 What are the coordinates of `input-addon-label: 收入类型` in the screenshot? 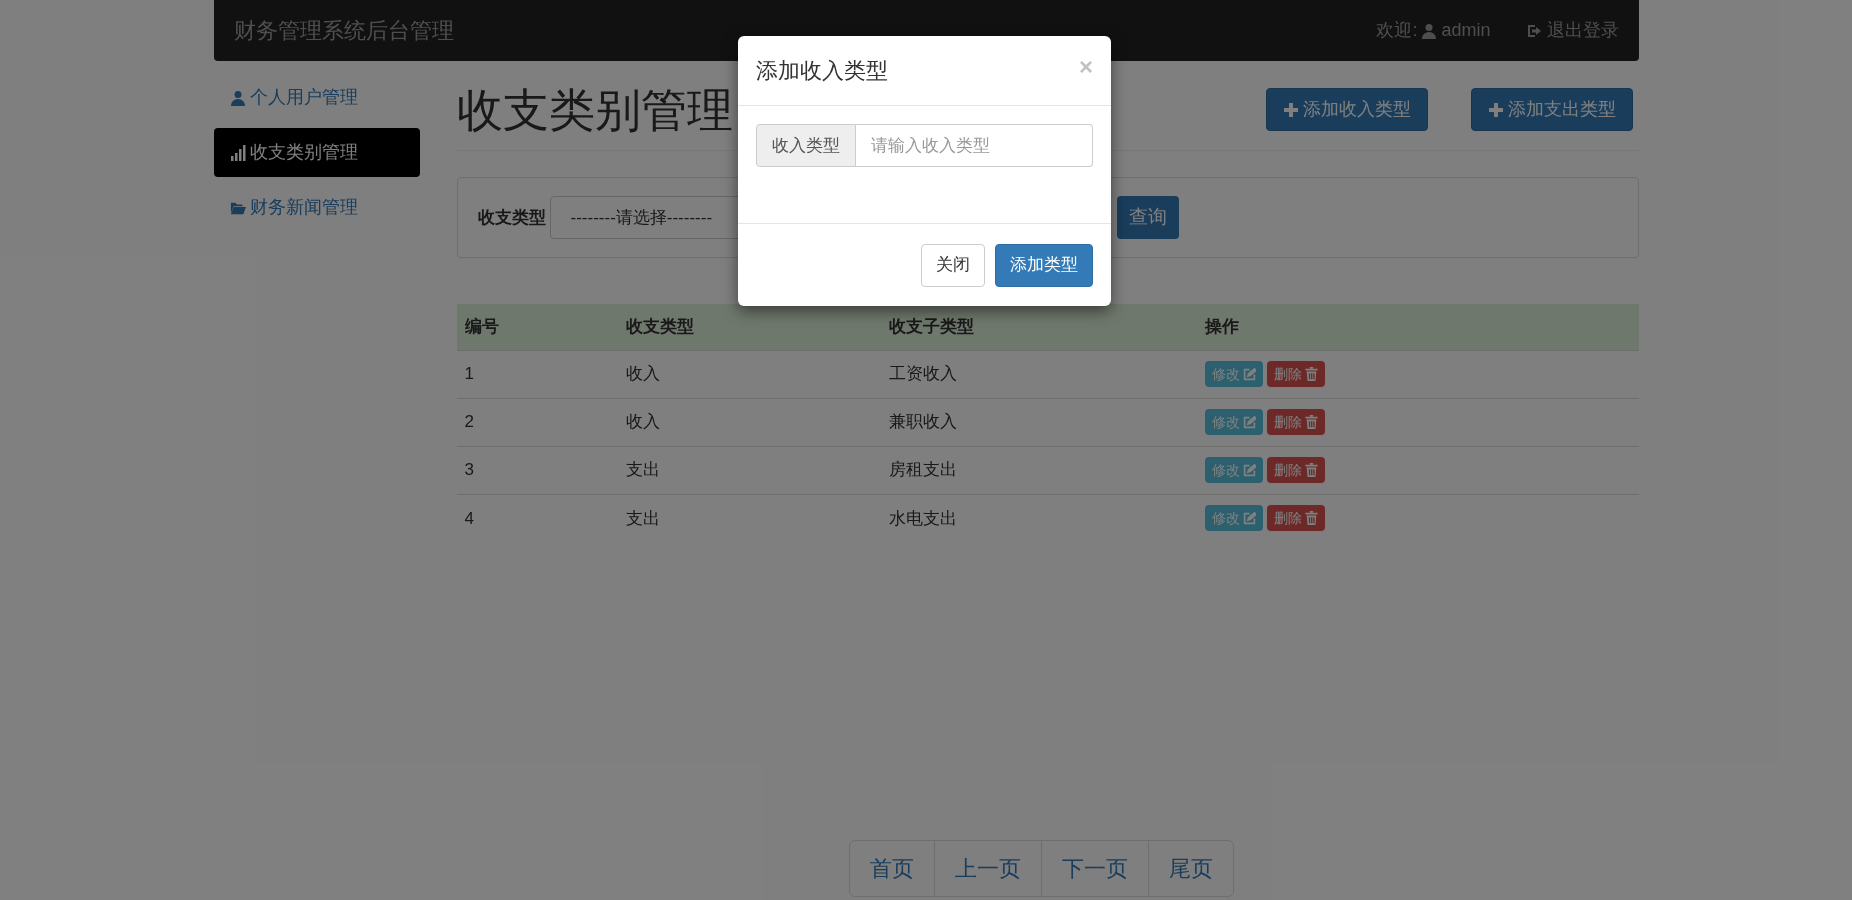 It's located at (806, 145).